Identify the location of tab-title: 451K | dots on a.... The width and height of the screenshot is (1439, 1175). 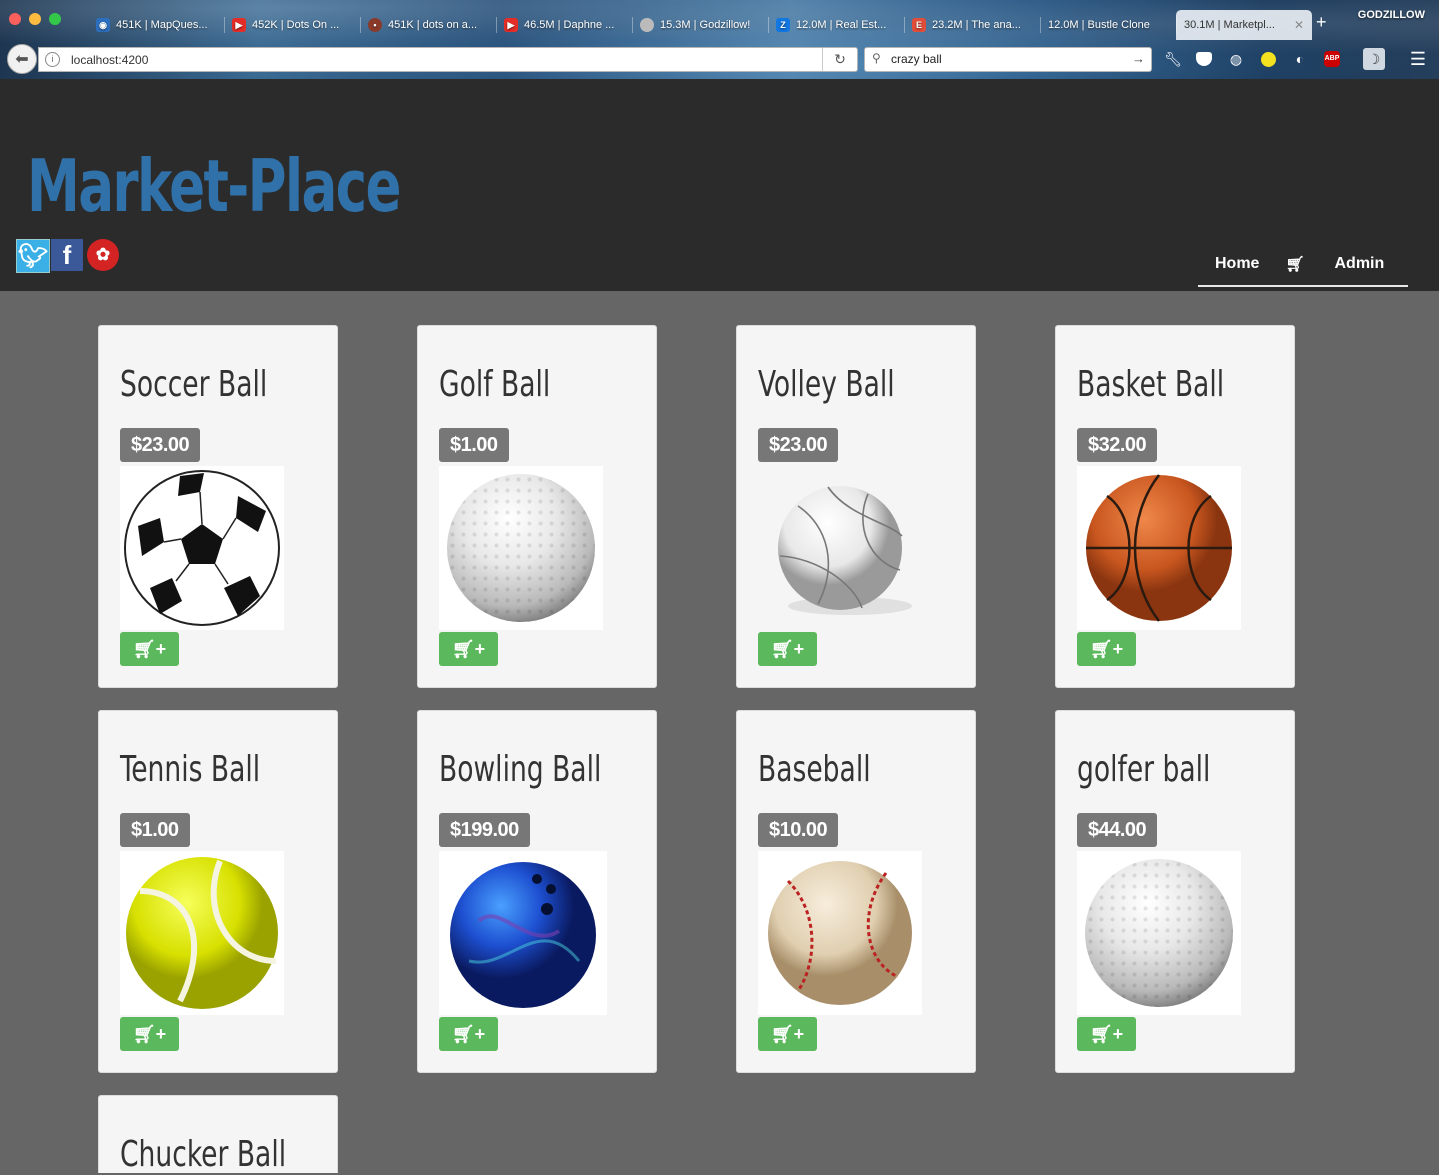
(433, 25).